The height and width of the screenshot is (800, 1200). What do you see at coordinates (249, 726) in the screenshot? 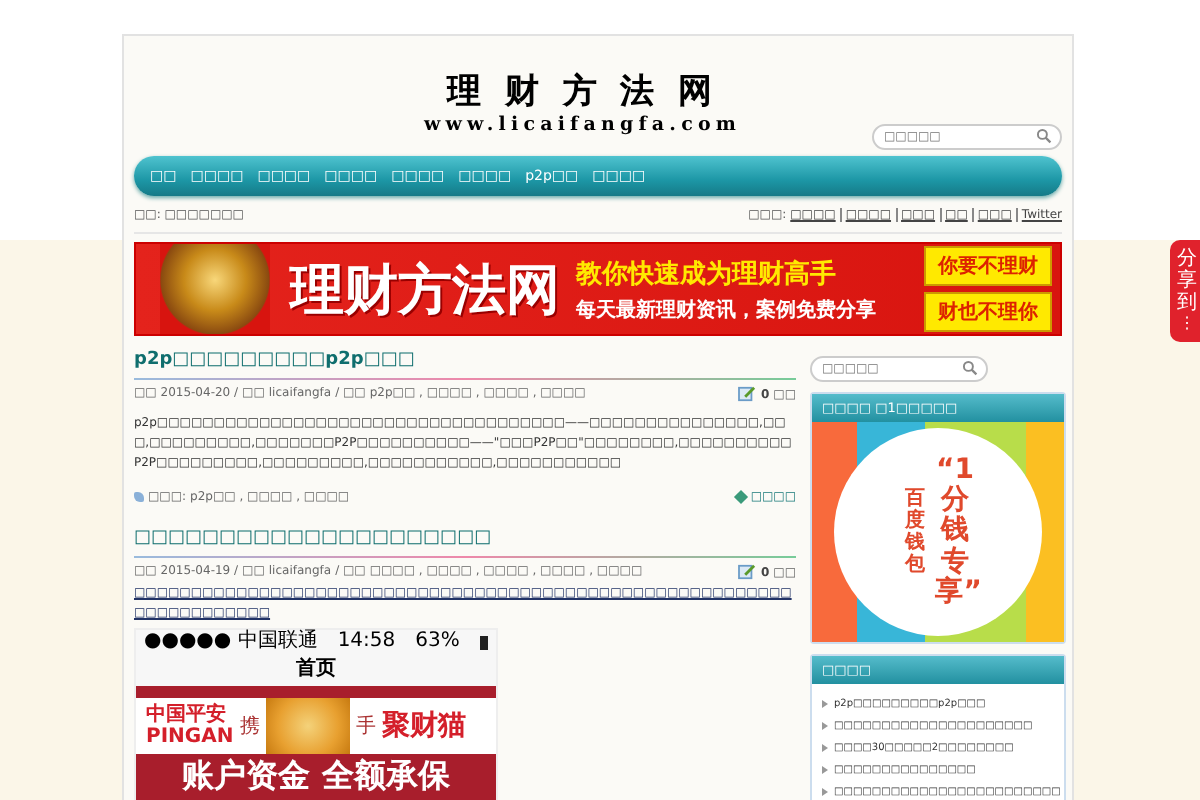
I see `banner-text: 携` at bounding box center [249, 726].